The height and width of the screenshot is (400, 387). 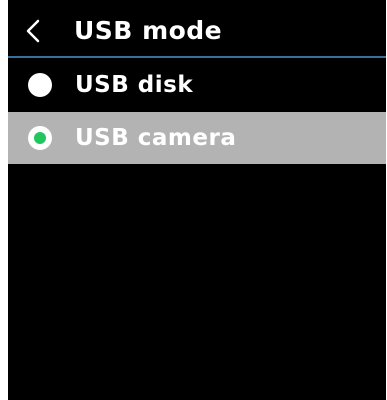 I want to click on radio-unselected-icon, so click(x=40, y=85).